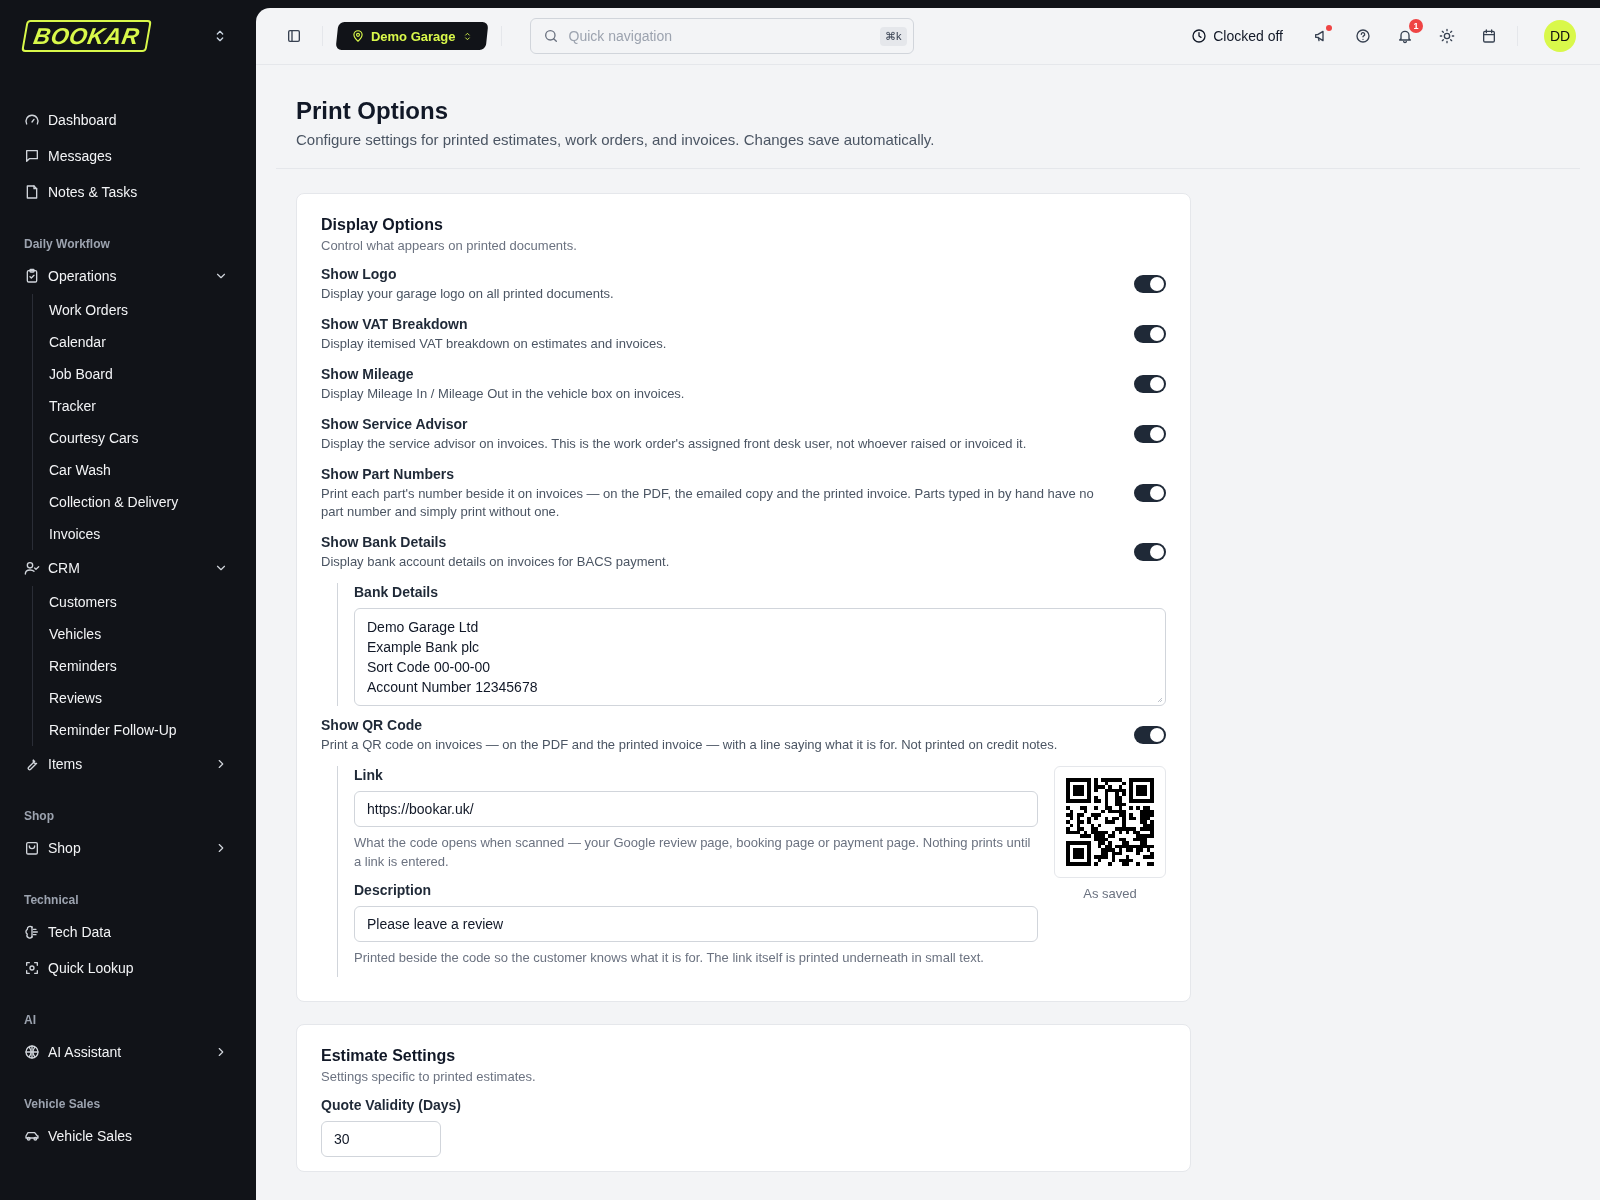 This screenshot has height=1200, width=1600. What do you see at coordinates (550, 36) in the screenshot?
I see `search-icon` at bounding box center [550, 36].